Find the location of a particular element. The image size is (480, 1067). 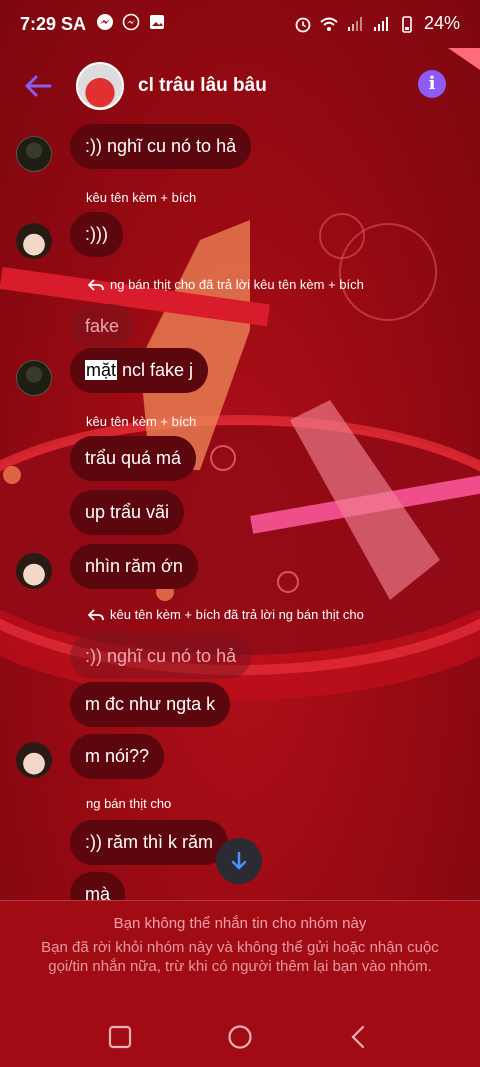

wifi-icon is located at coordinates (329, 24).